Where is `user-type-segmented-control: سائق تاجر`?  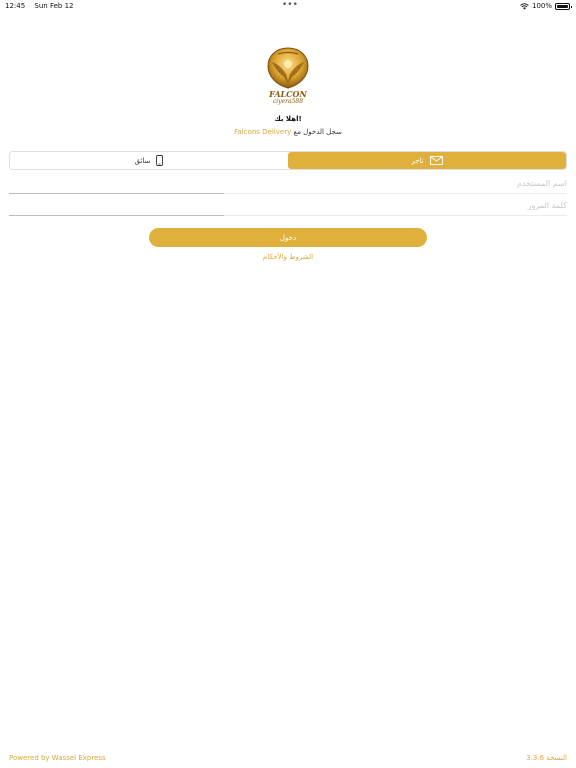
user-type-segmented-control: سائق تاجر is located at coordinates (288, 160).